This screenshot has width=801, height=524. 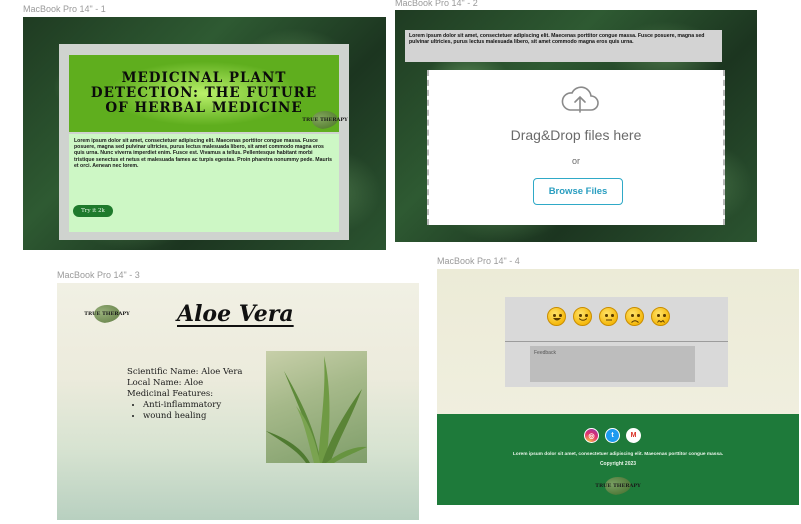 What do you see at coordinates (575, 161) in the screenshot?
I see `or-label: or` at bounding box center [575, 161].